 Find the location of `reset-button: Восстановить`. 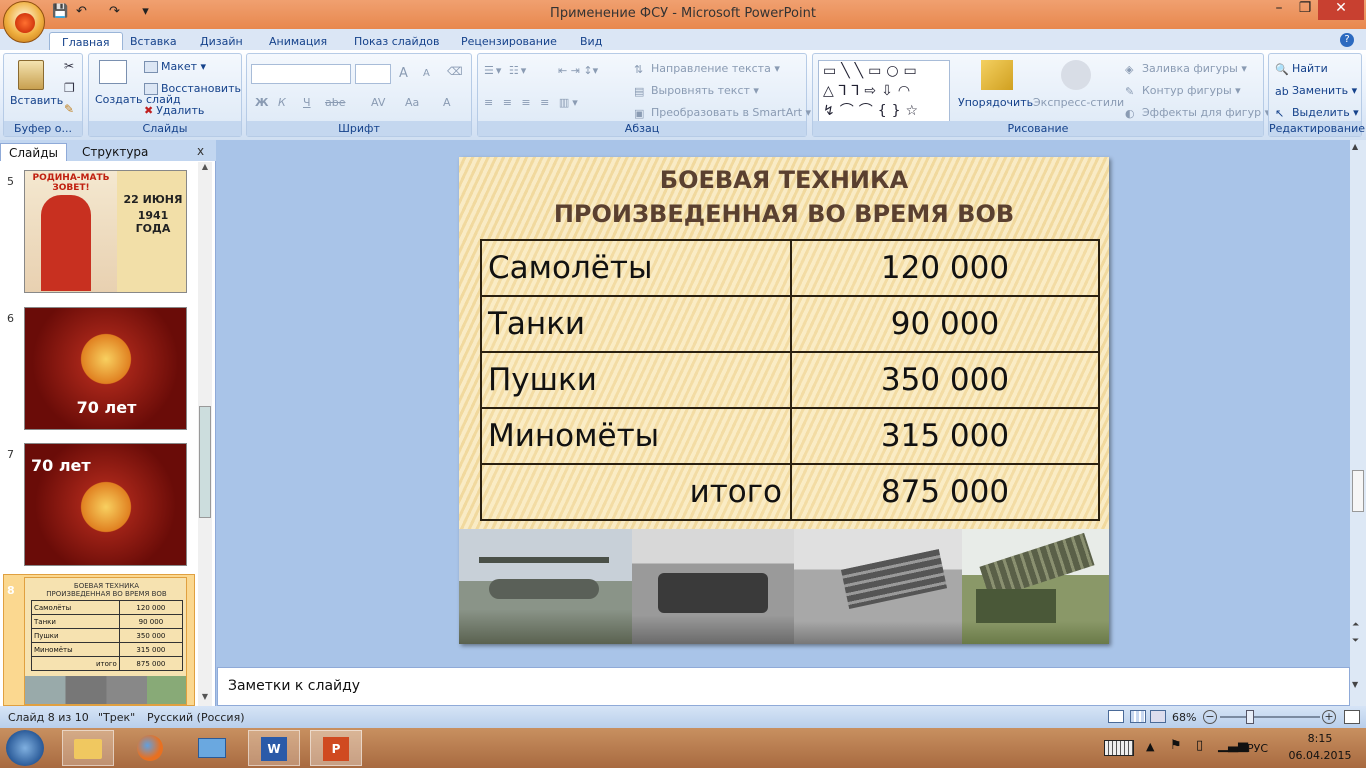

reset-button: Восстановить is located at coordinates (192, 88).